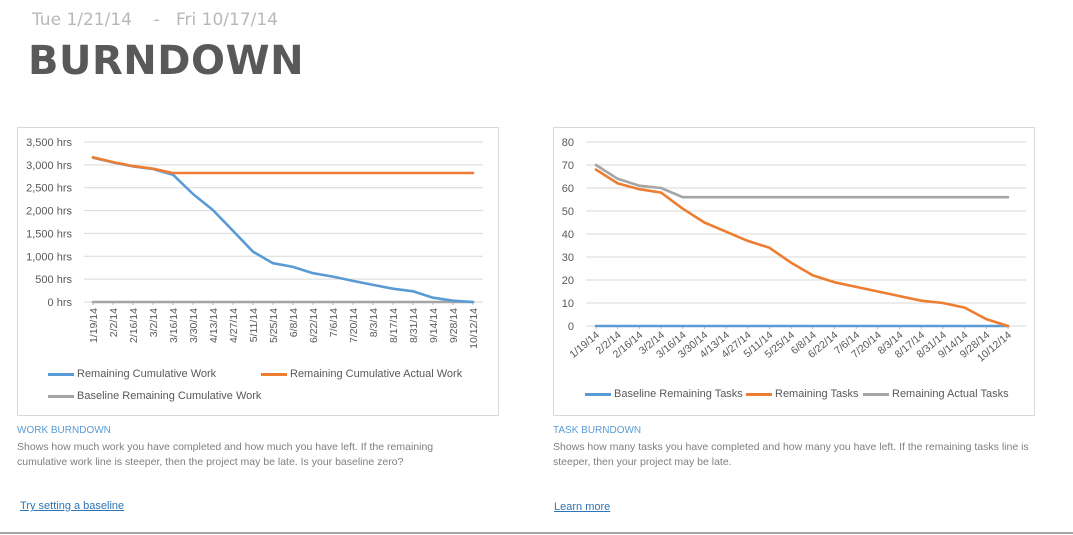 The width and height of the screenshot is (1073, 535). I want to click on date-range: Tue 1/21/14 - Fri 10/17/14, so click(155, 20).